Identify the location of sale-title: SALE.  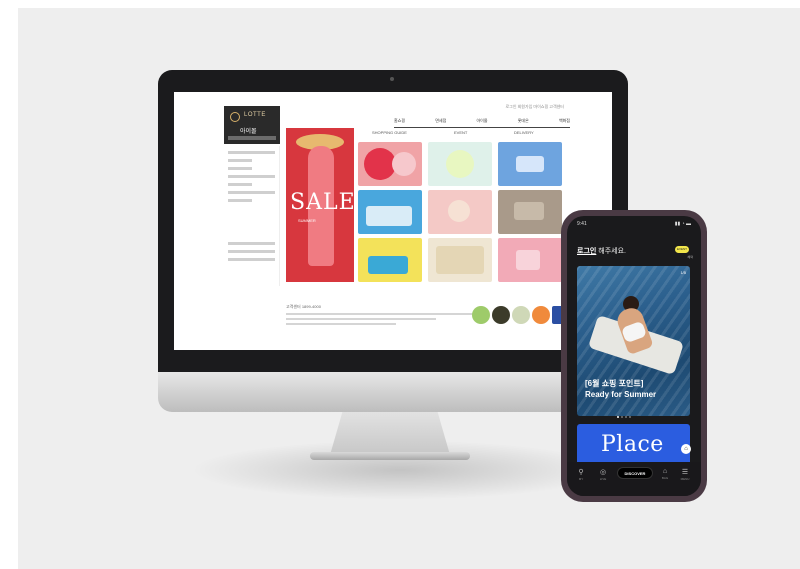
(322, 202).